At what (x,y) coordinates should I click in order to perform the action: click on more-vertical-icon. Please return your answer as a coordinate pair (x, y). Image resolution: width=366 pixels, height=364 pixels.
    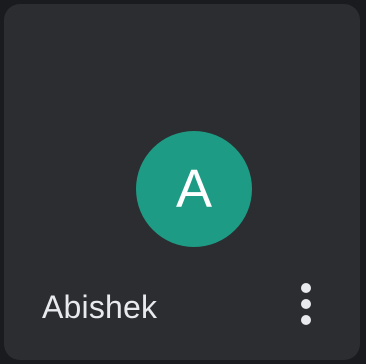
    Looking at the image, I should click on (306, 304).